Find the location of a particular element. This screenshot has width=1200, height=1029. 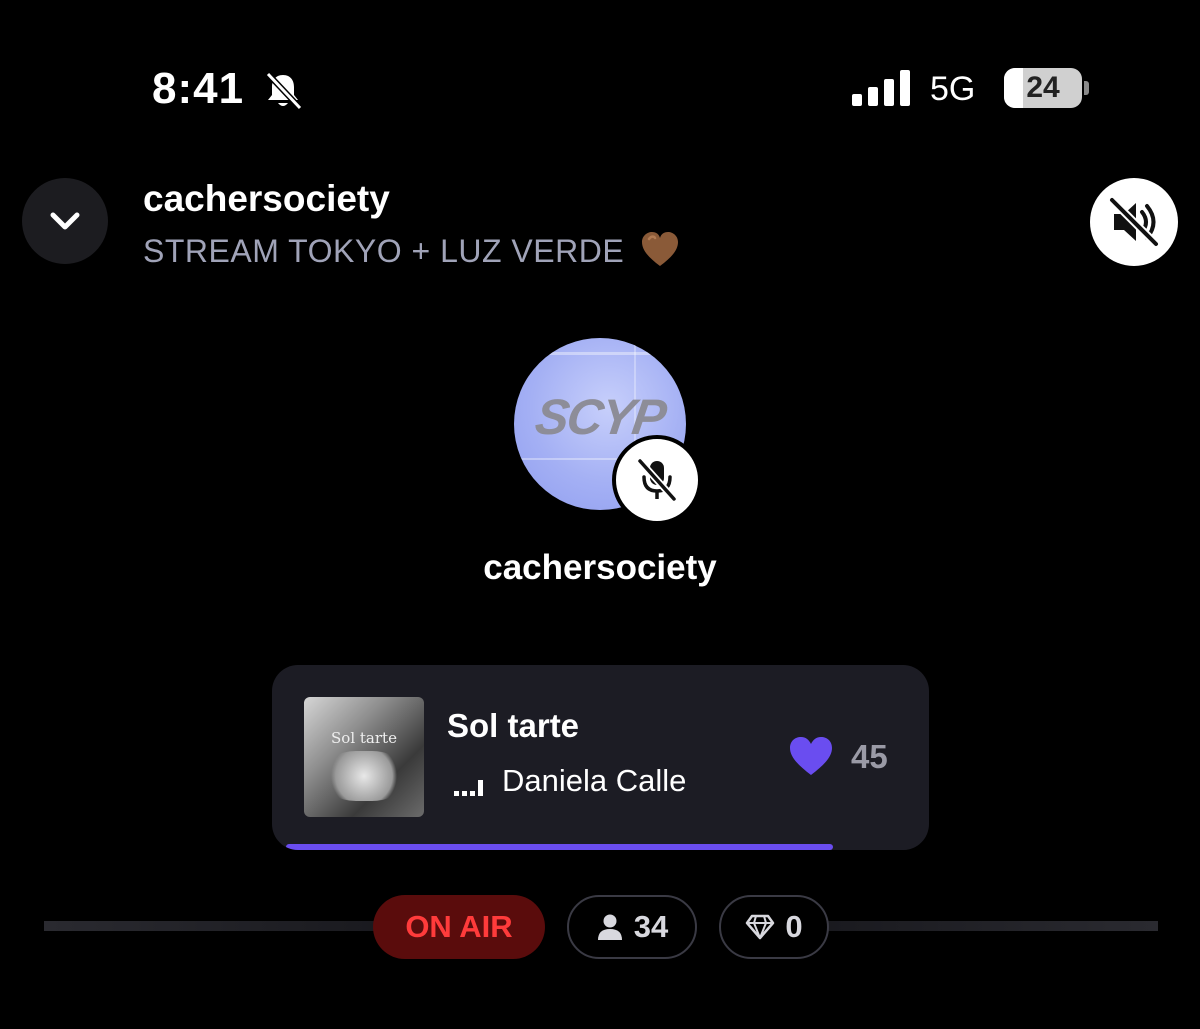

on-air-badge: ON AIR is located at coordinates (459, 927).